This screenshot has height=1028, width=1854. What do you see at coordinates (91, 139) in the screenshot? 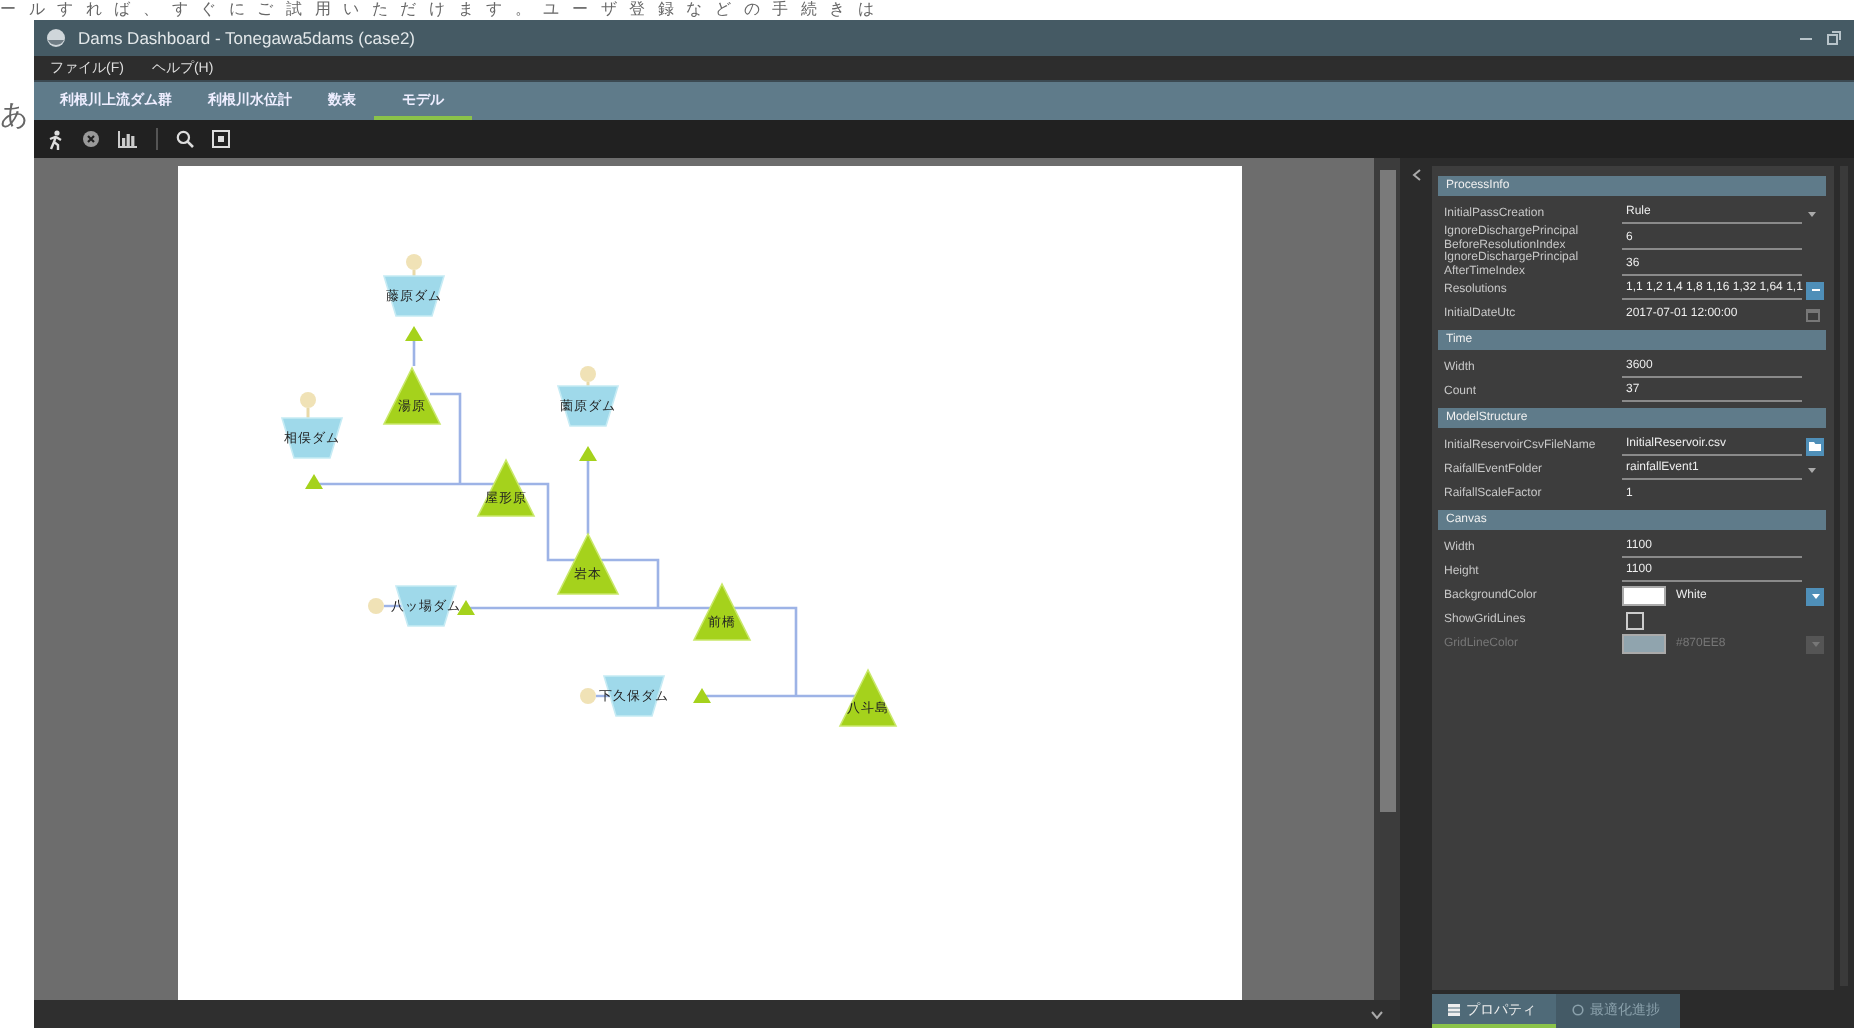
I see `close-circle-icon` at bounding box center [91, 139].